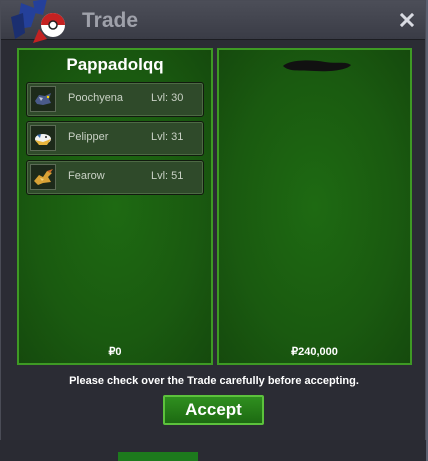 This screenshot has height=461, width=428. Describe the element at coordinates (38, 21) in the screenshot. I see `pokeball-logo-icon` at that location.